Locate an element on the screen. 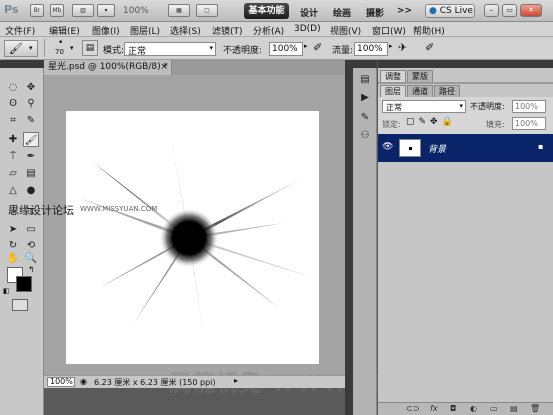 This screenshot has width=553, height=415. cs-live-button: ● CS Live is located at coordinates (450, 11).